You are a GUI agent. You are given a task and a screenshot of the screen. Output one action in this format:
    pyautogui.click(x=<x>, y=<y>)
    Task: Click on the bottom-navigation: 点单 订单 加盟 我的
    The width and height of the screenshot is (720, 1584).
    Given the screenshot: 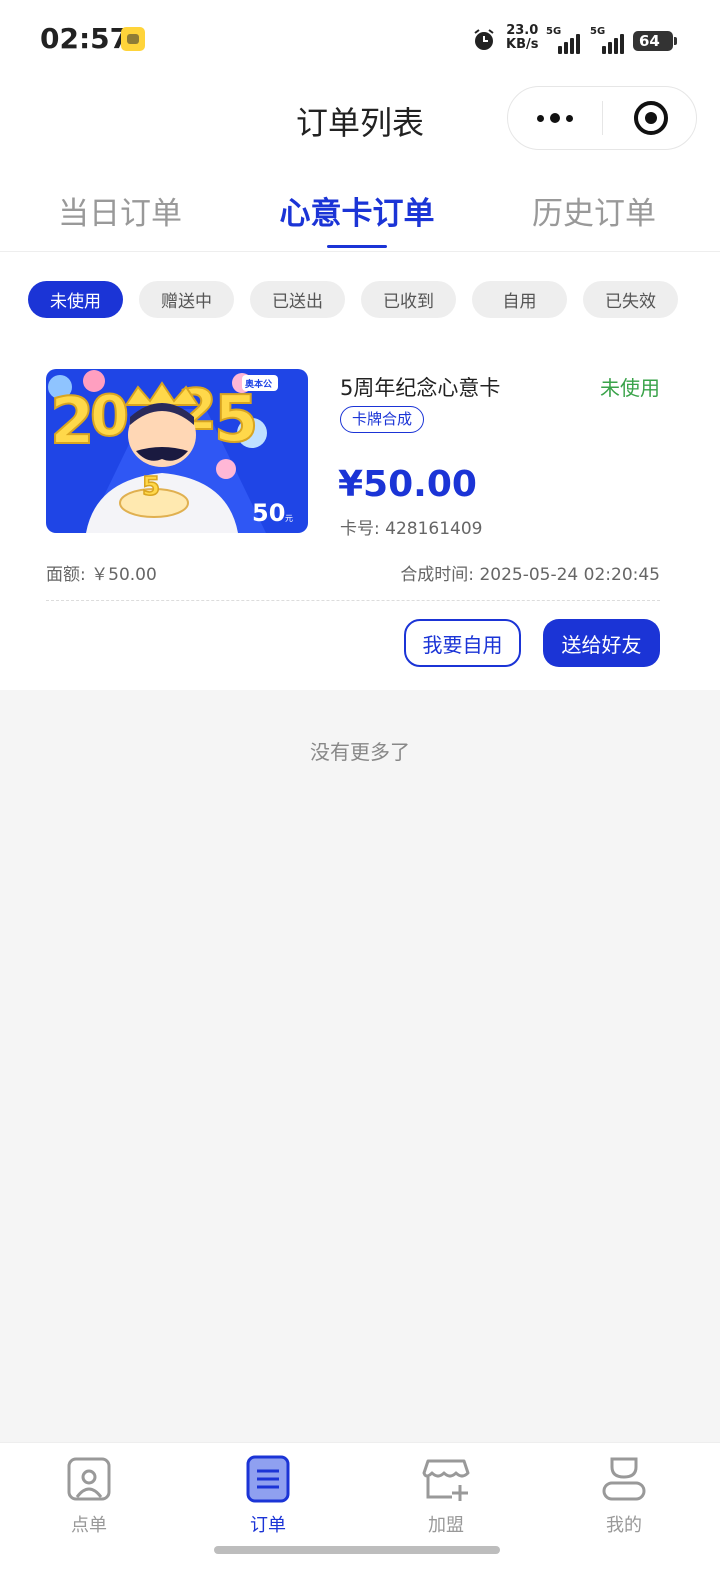 What is the action you would take?
    pyautogui.click(x=360, y=1513)
    